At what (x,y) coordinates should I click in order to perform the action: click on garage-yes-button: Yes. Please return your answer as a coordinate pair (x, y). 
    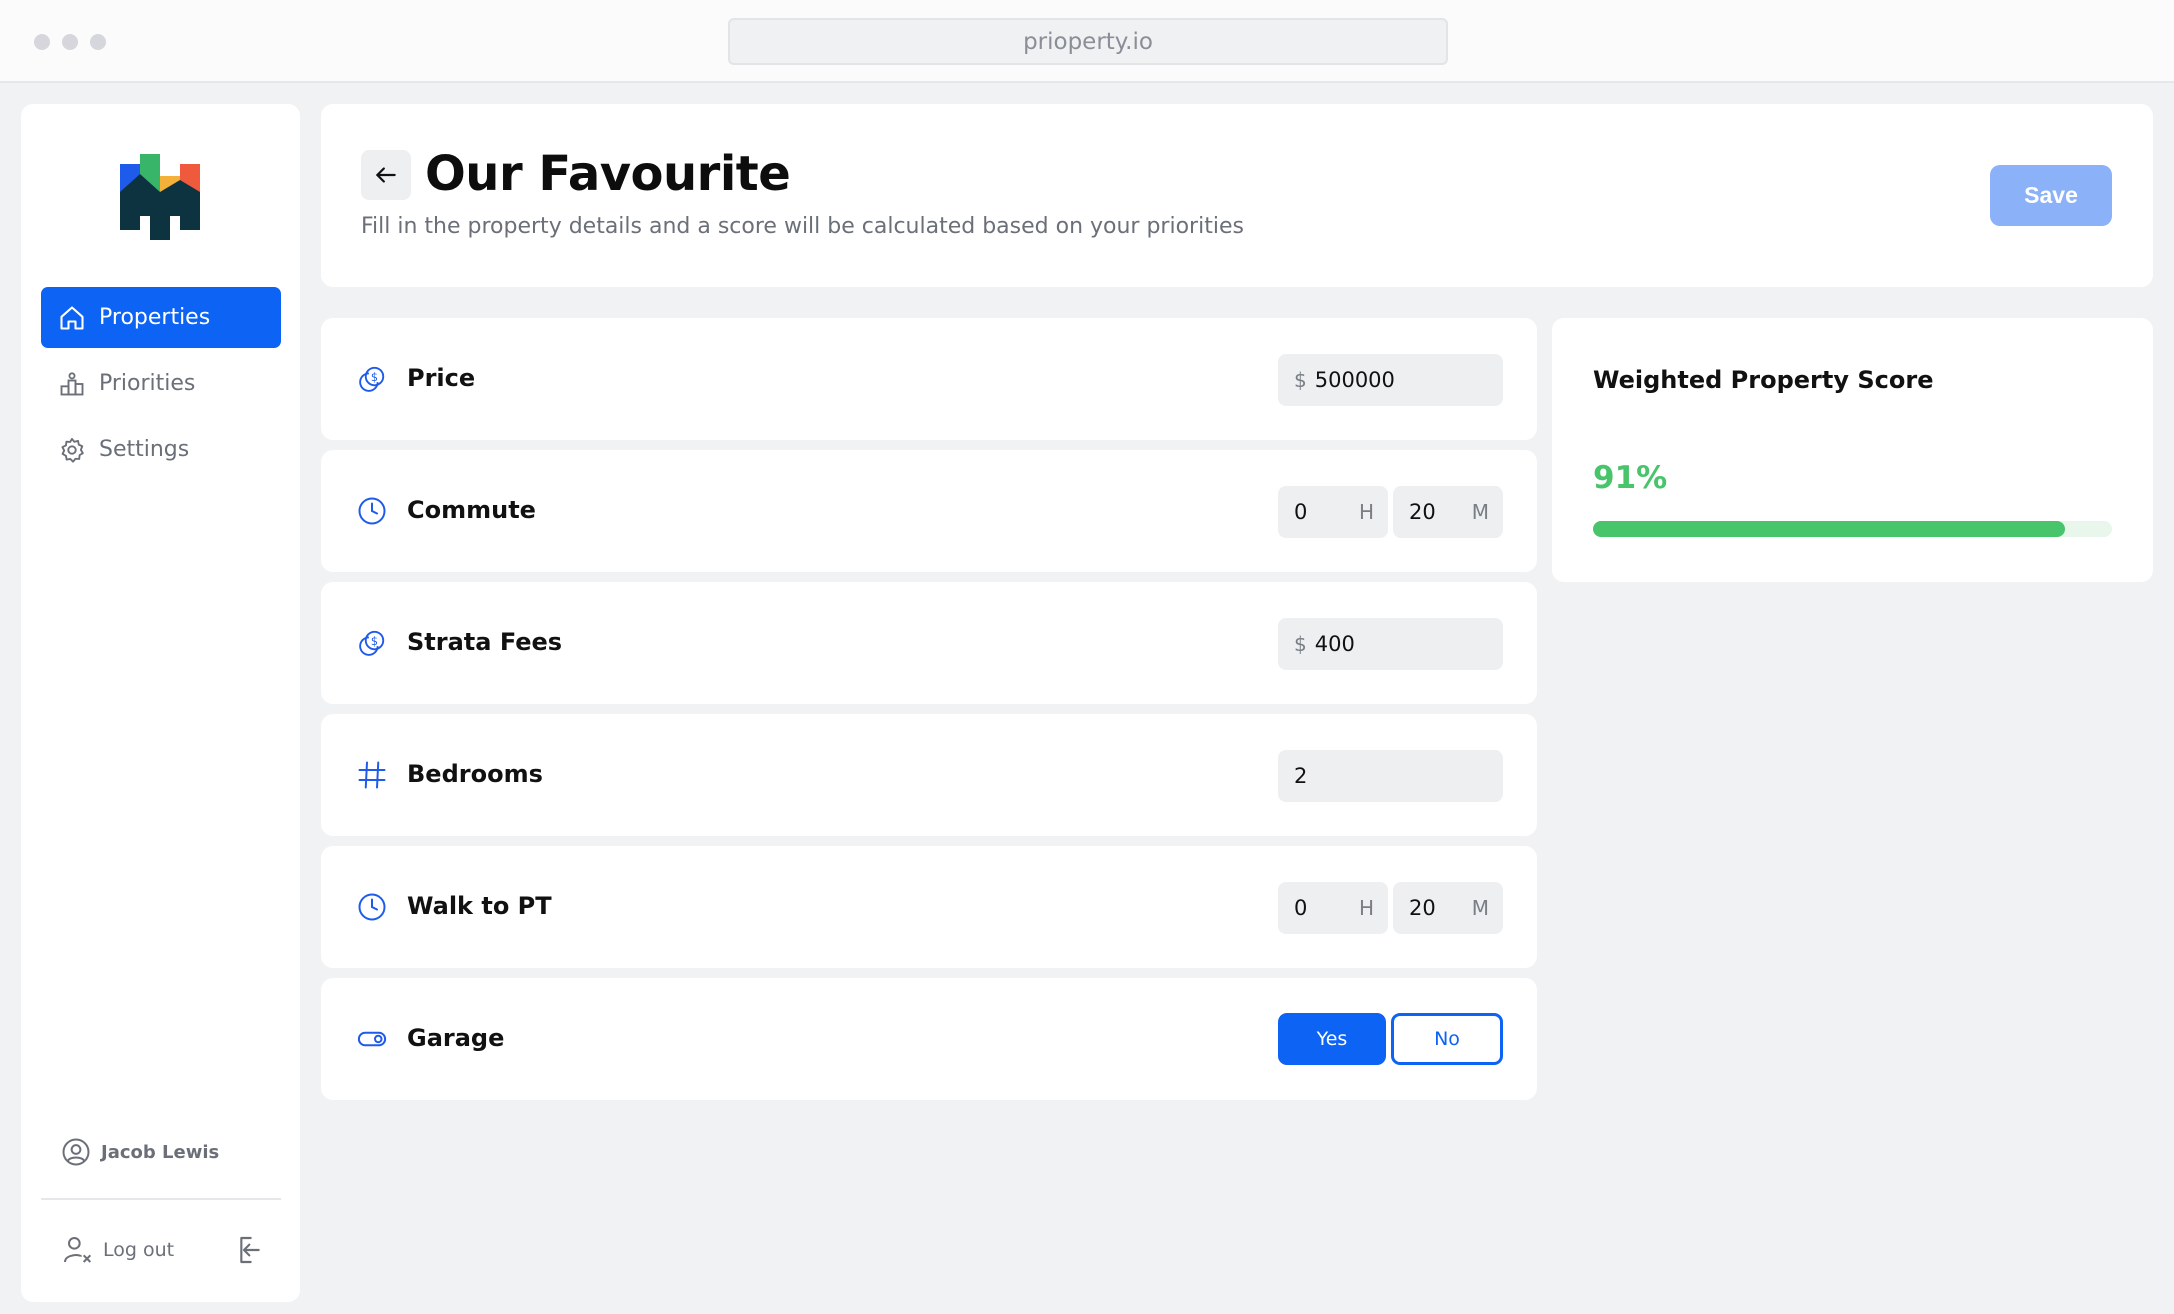
    Looking at the image, I should click on (1332, 1039).